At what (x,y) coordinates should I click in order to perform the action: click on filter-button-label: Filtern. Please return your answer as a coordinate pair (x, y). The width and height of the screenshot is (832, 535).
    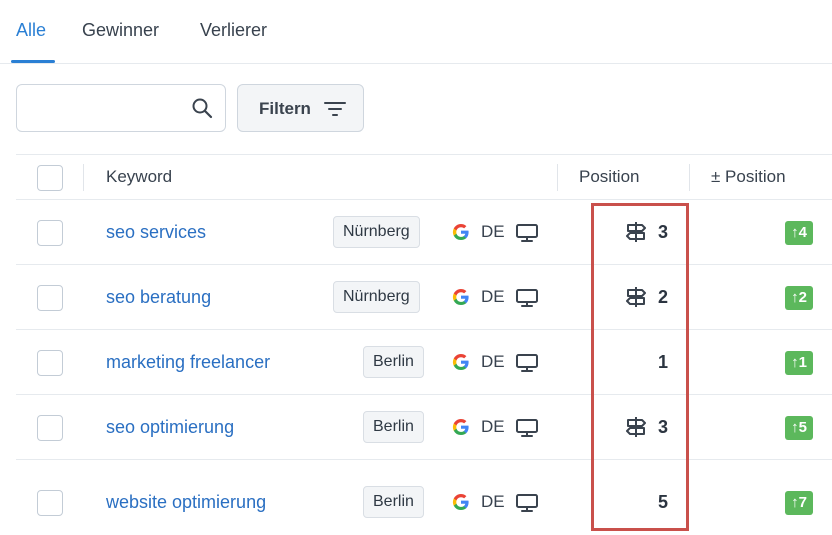
    Looking at the image, I should click on (285, 108).